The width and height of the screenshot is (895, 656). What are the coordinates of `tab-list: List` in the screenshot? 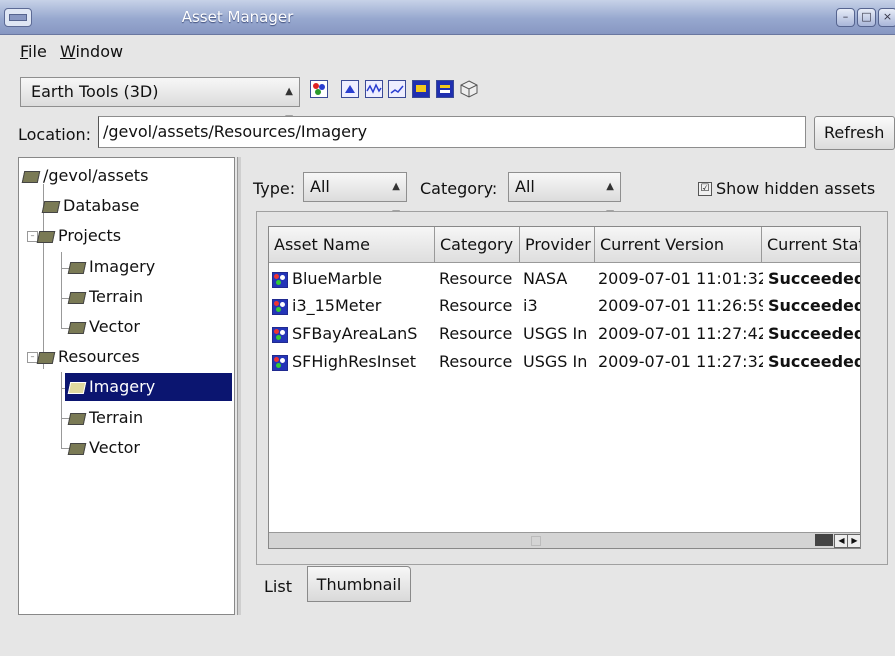 It's located at (278, 587).